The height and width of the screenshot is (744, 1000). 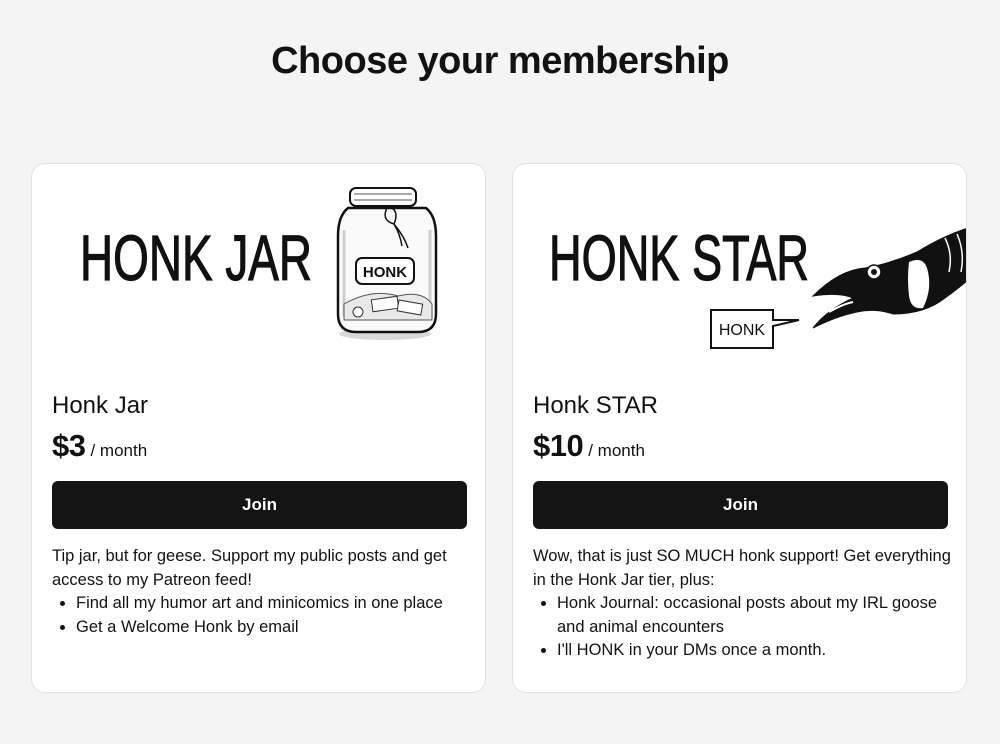 I want to click on banner-title: HONK STAR, so click(x=679, y=258).